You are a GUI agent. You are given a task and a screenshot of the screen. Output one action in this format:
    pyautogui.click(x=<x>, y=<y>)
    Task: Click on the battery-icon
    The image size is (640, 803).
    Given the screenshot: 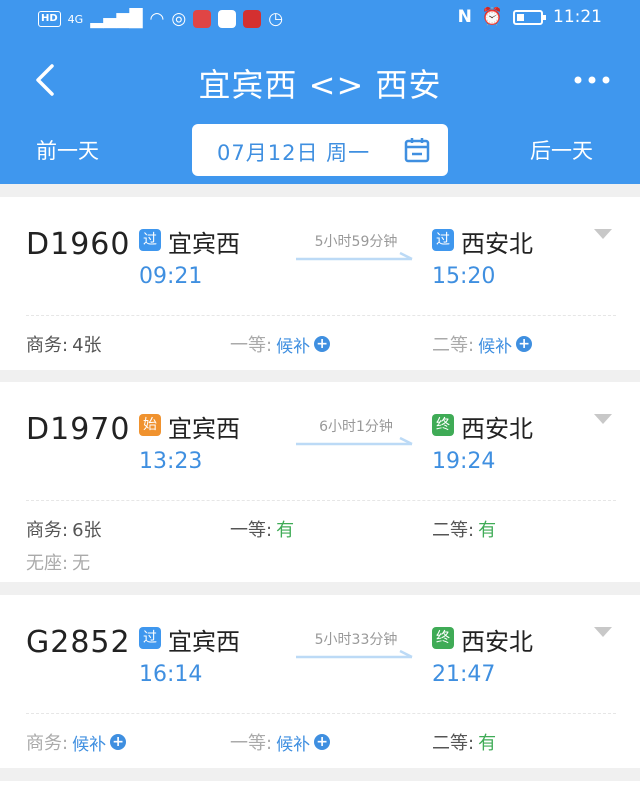 What is the action you would take?
    pyautogui.click(x=529, y=17)
    